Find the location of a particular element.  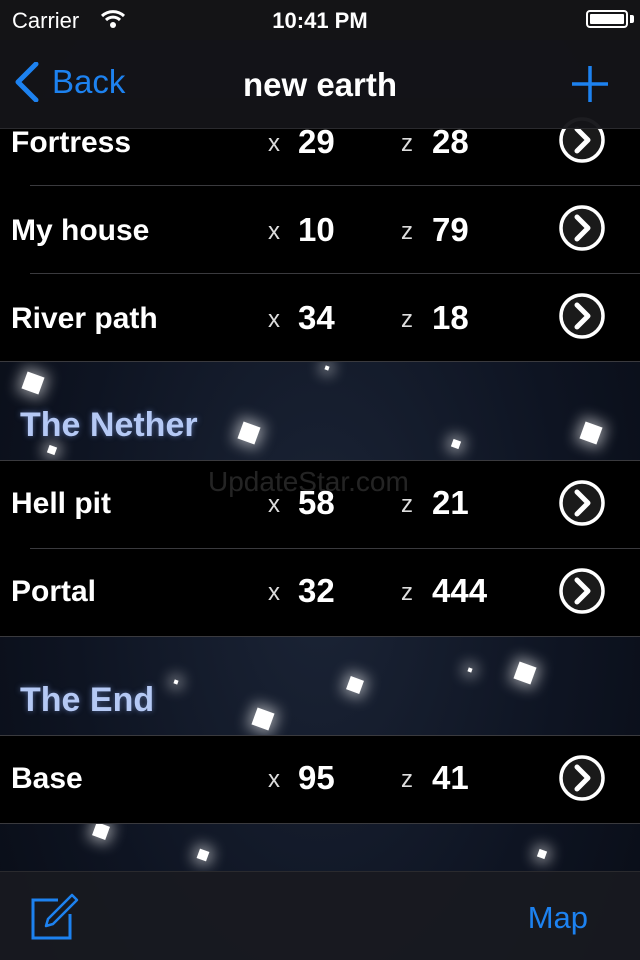

section-header-the-nether: The Nether is located at coordinates (320, 411).